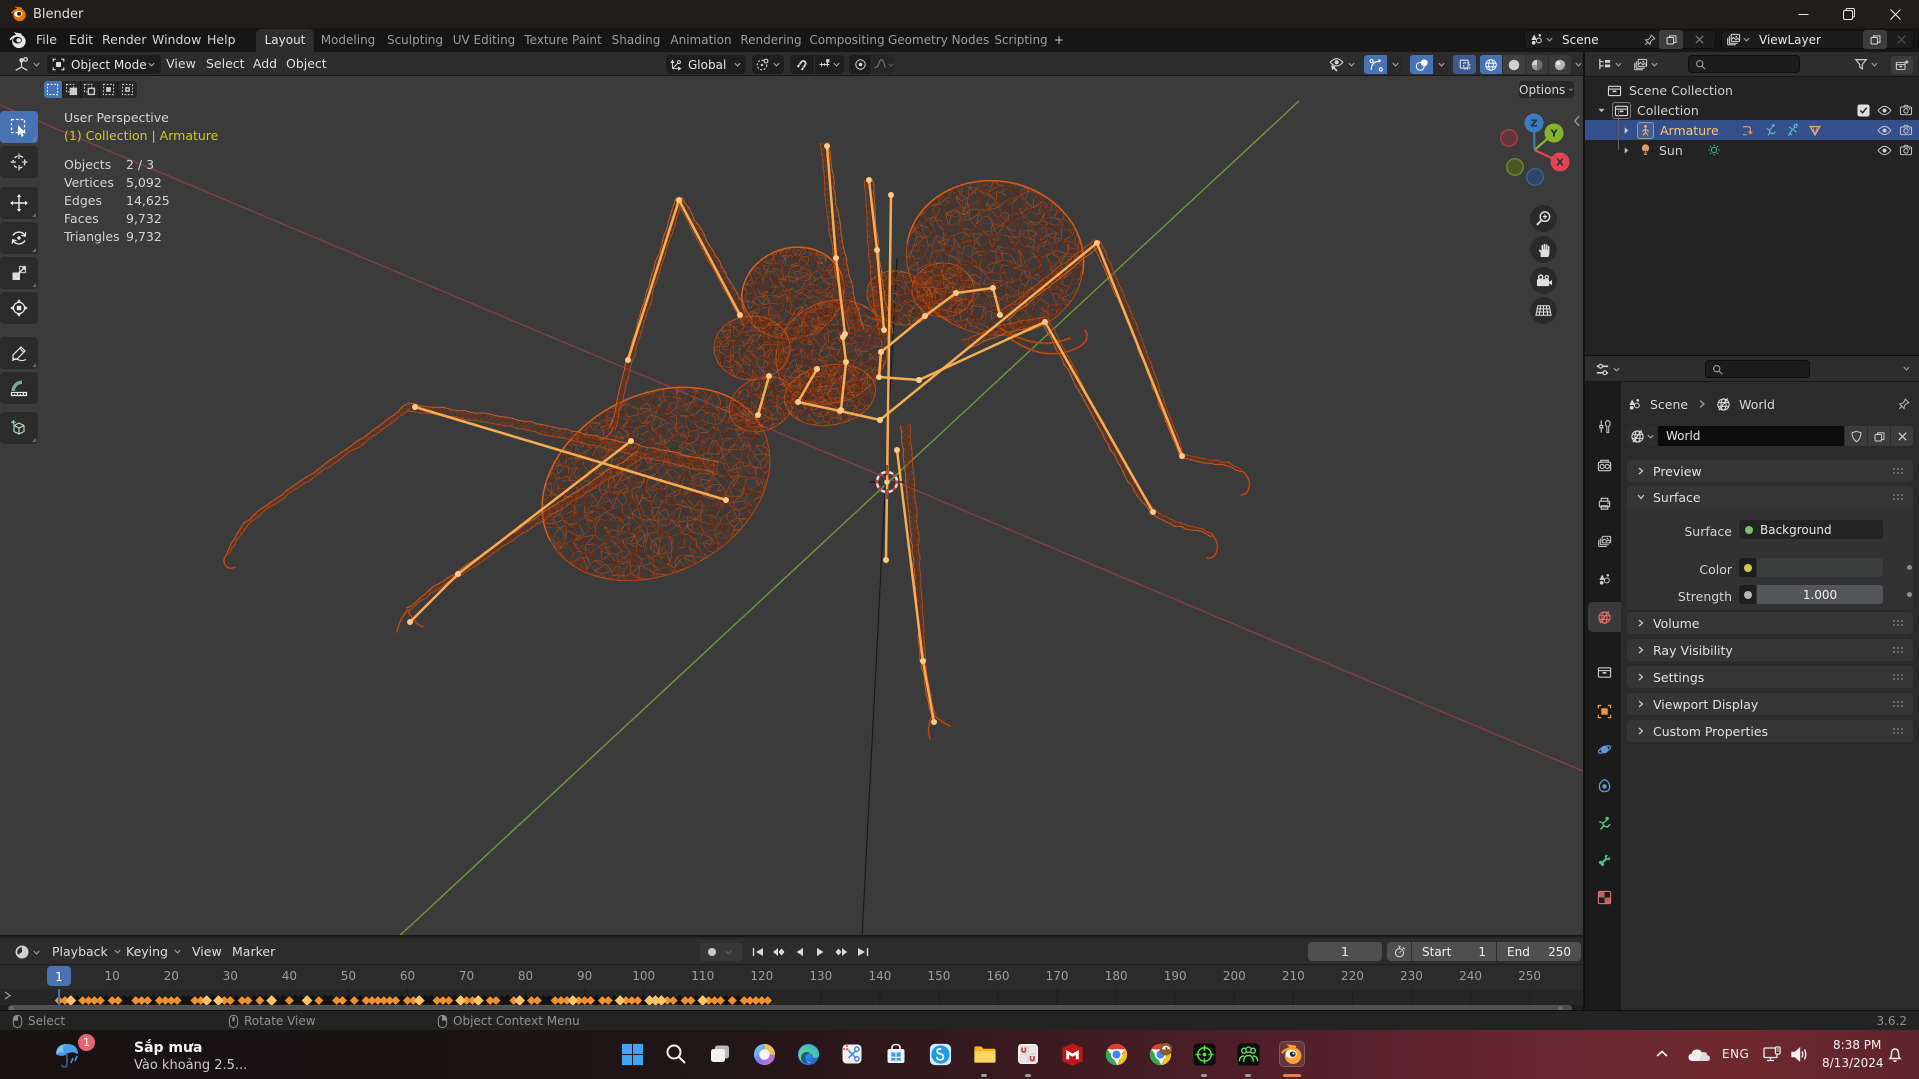 The width and height of the screenshot is (1919, 1079). Describe the element at coordinates (19, 353) in the screenshot. I see `tool-annotate` at that location.